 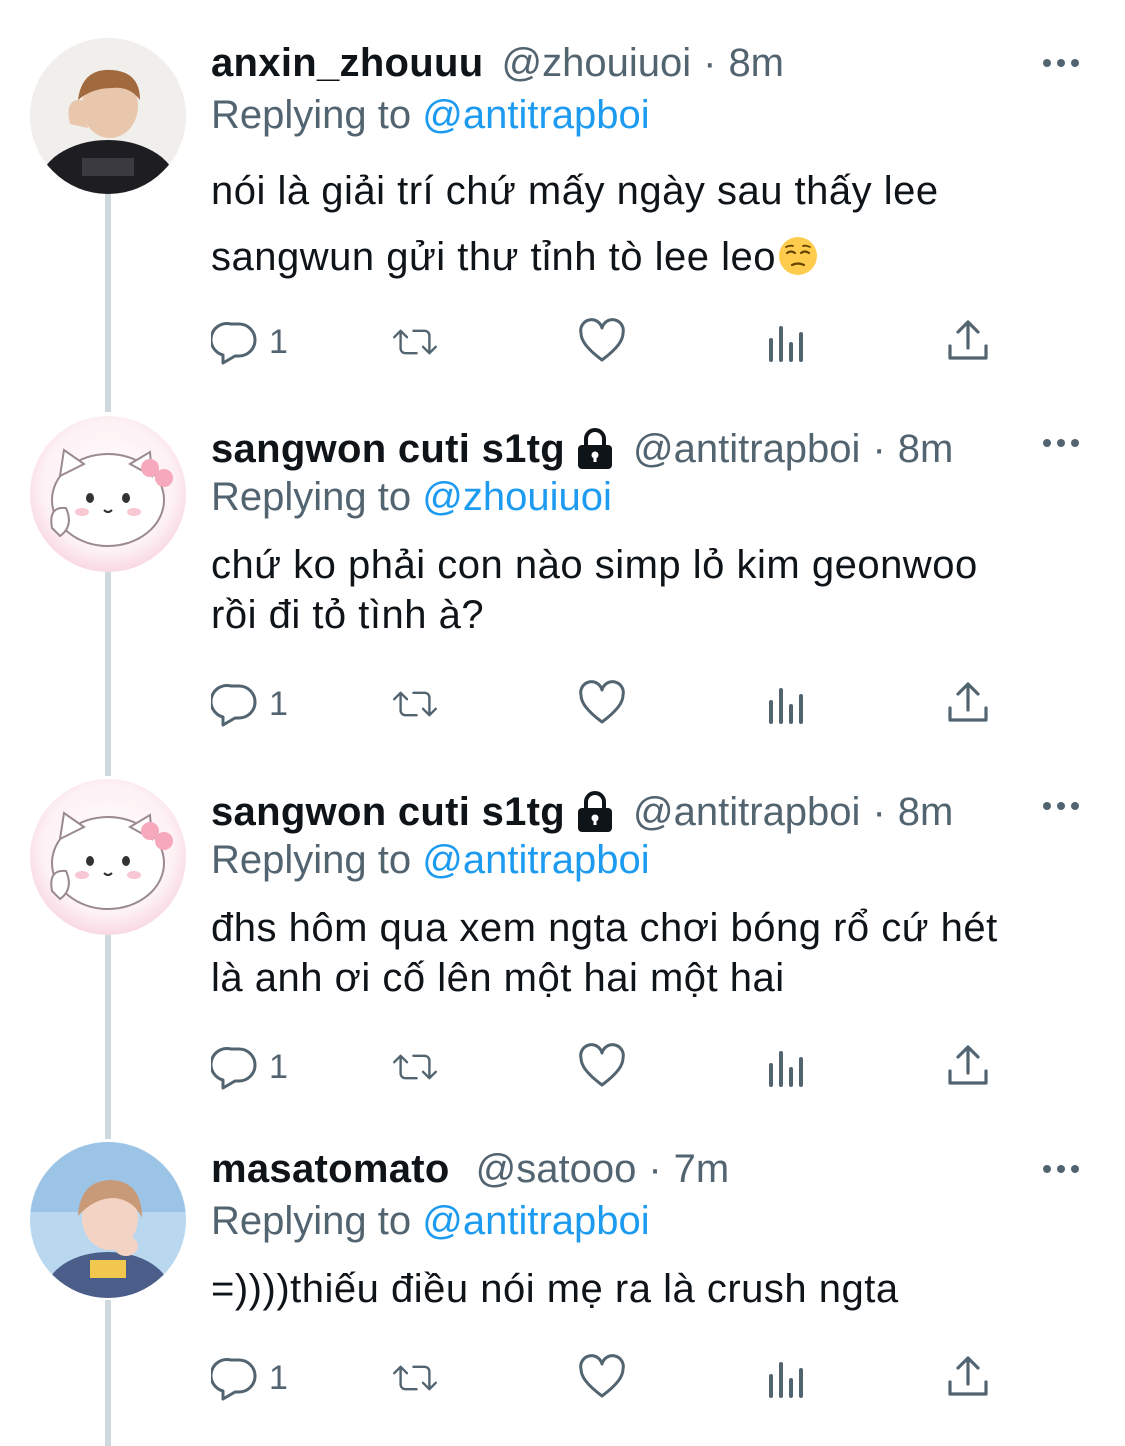 What do you see at coordinates (595, 448) in the screenshot?
I see `lock-icon` at bounding box center [595, 448].